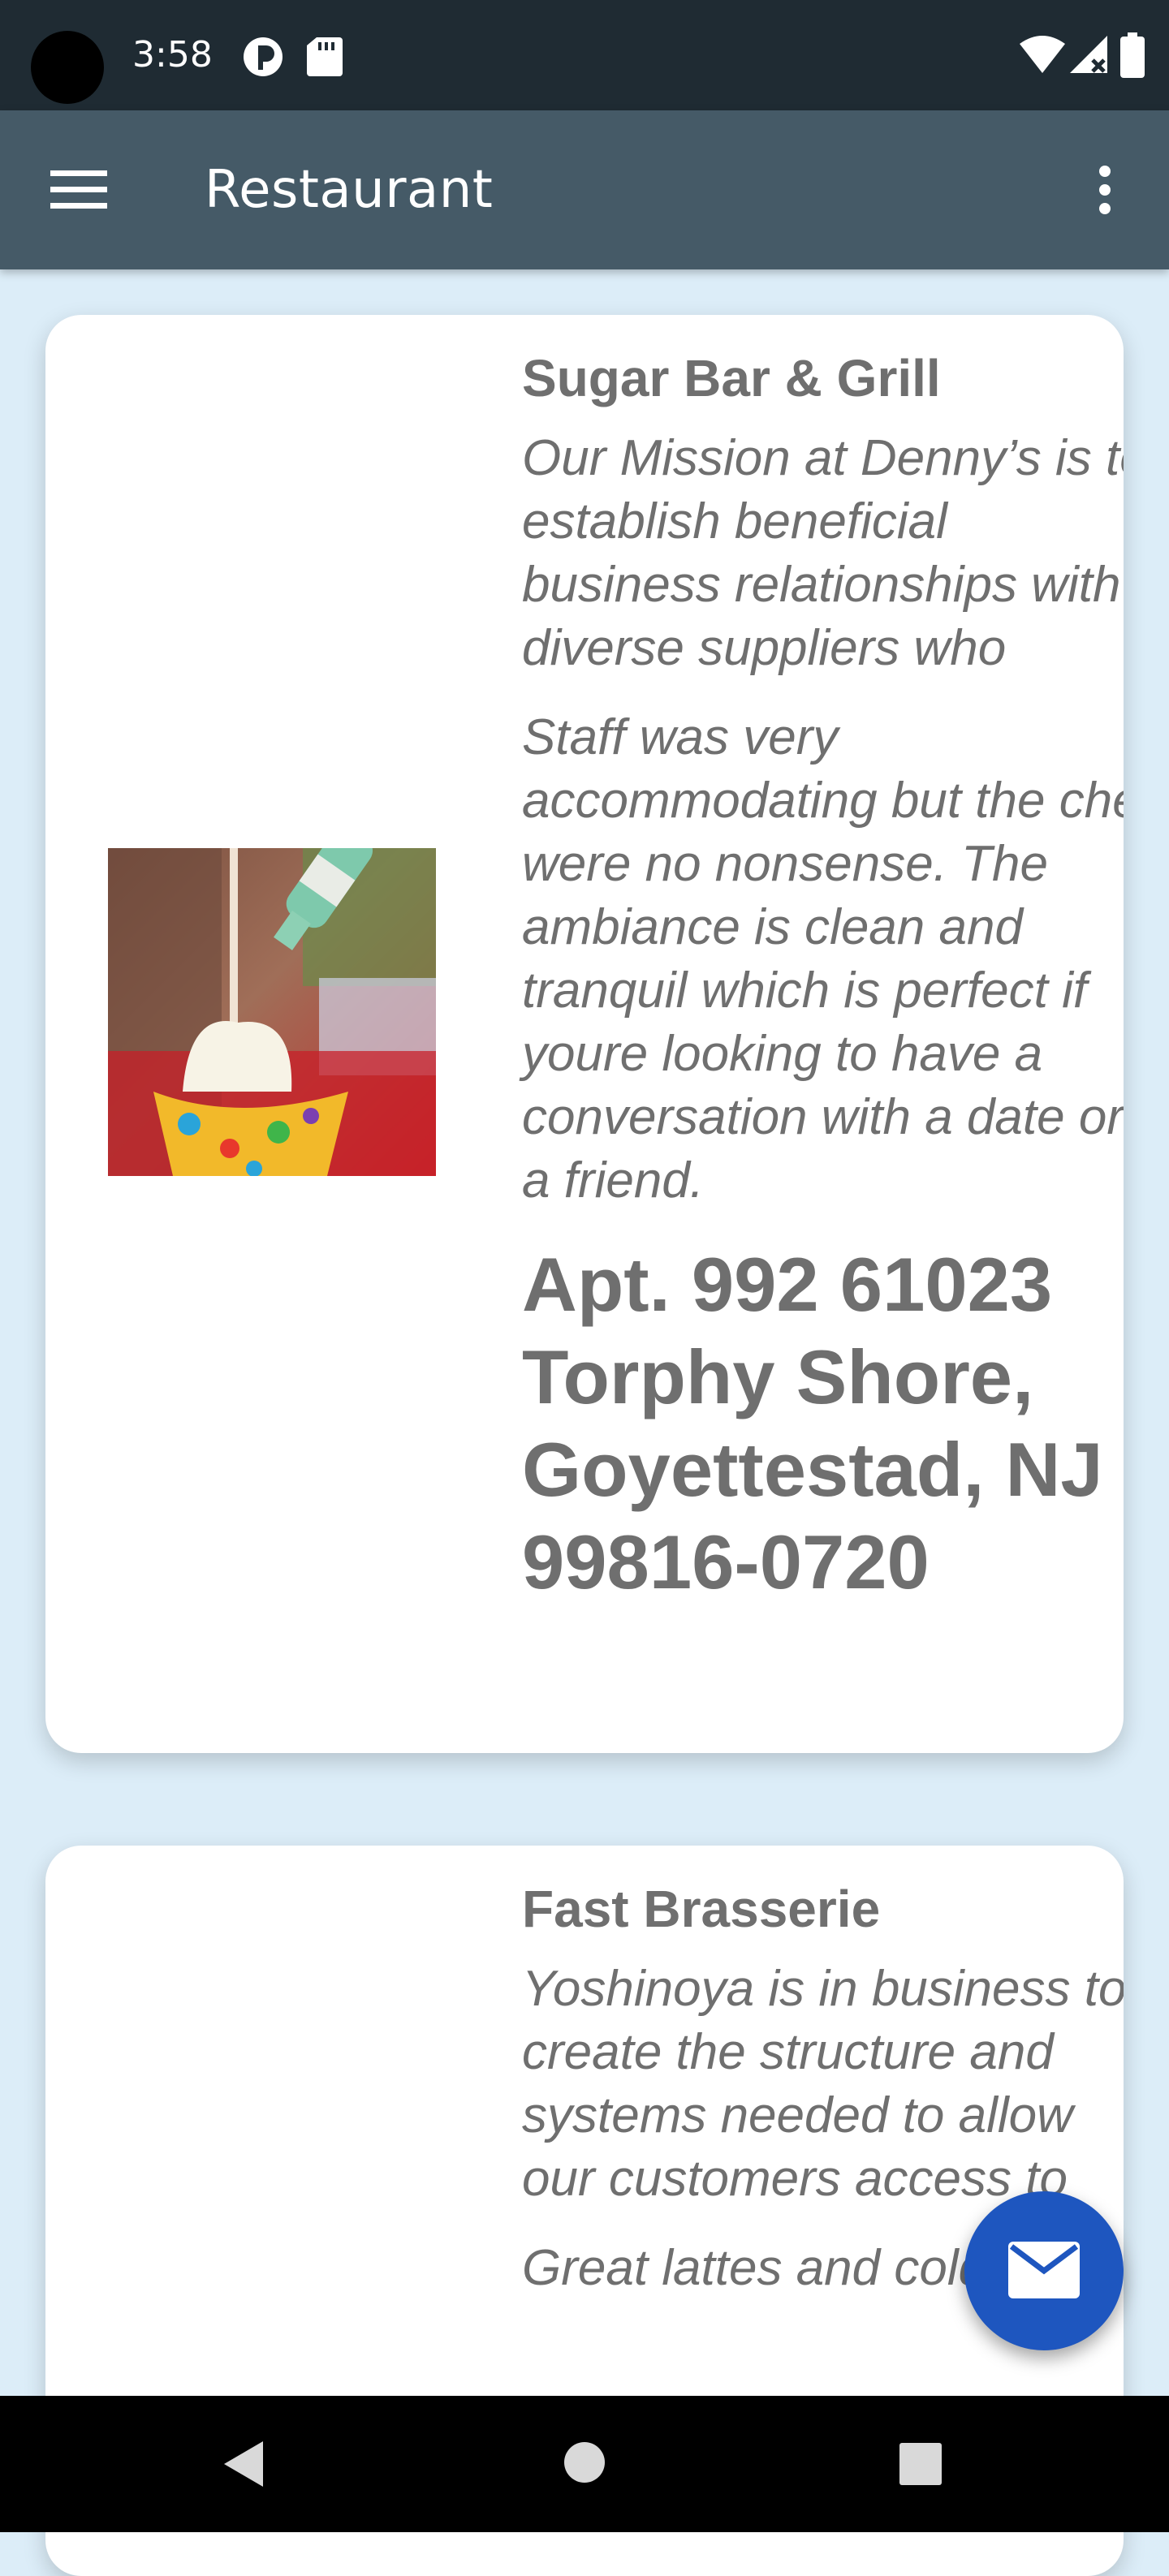  I want to click on system-nav-bar, so click(584, 2464).